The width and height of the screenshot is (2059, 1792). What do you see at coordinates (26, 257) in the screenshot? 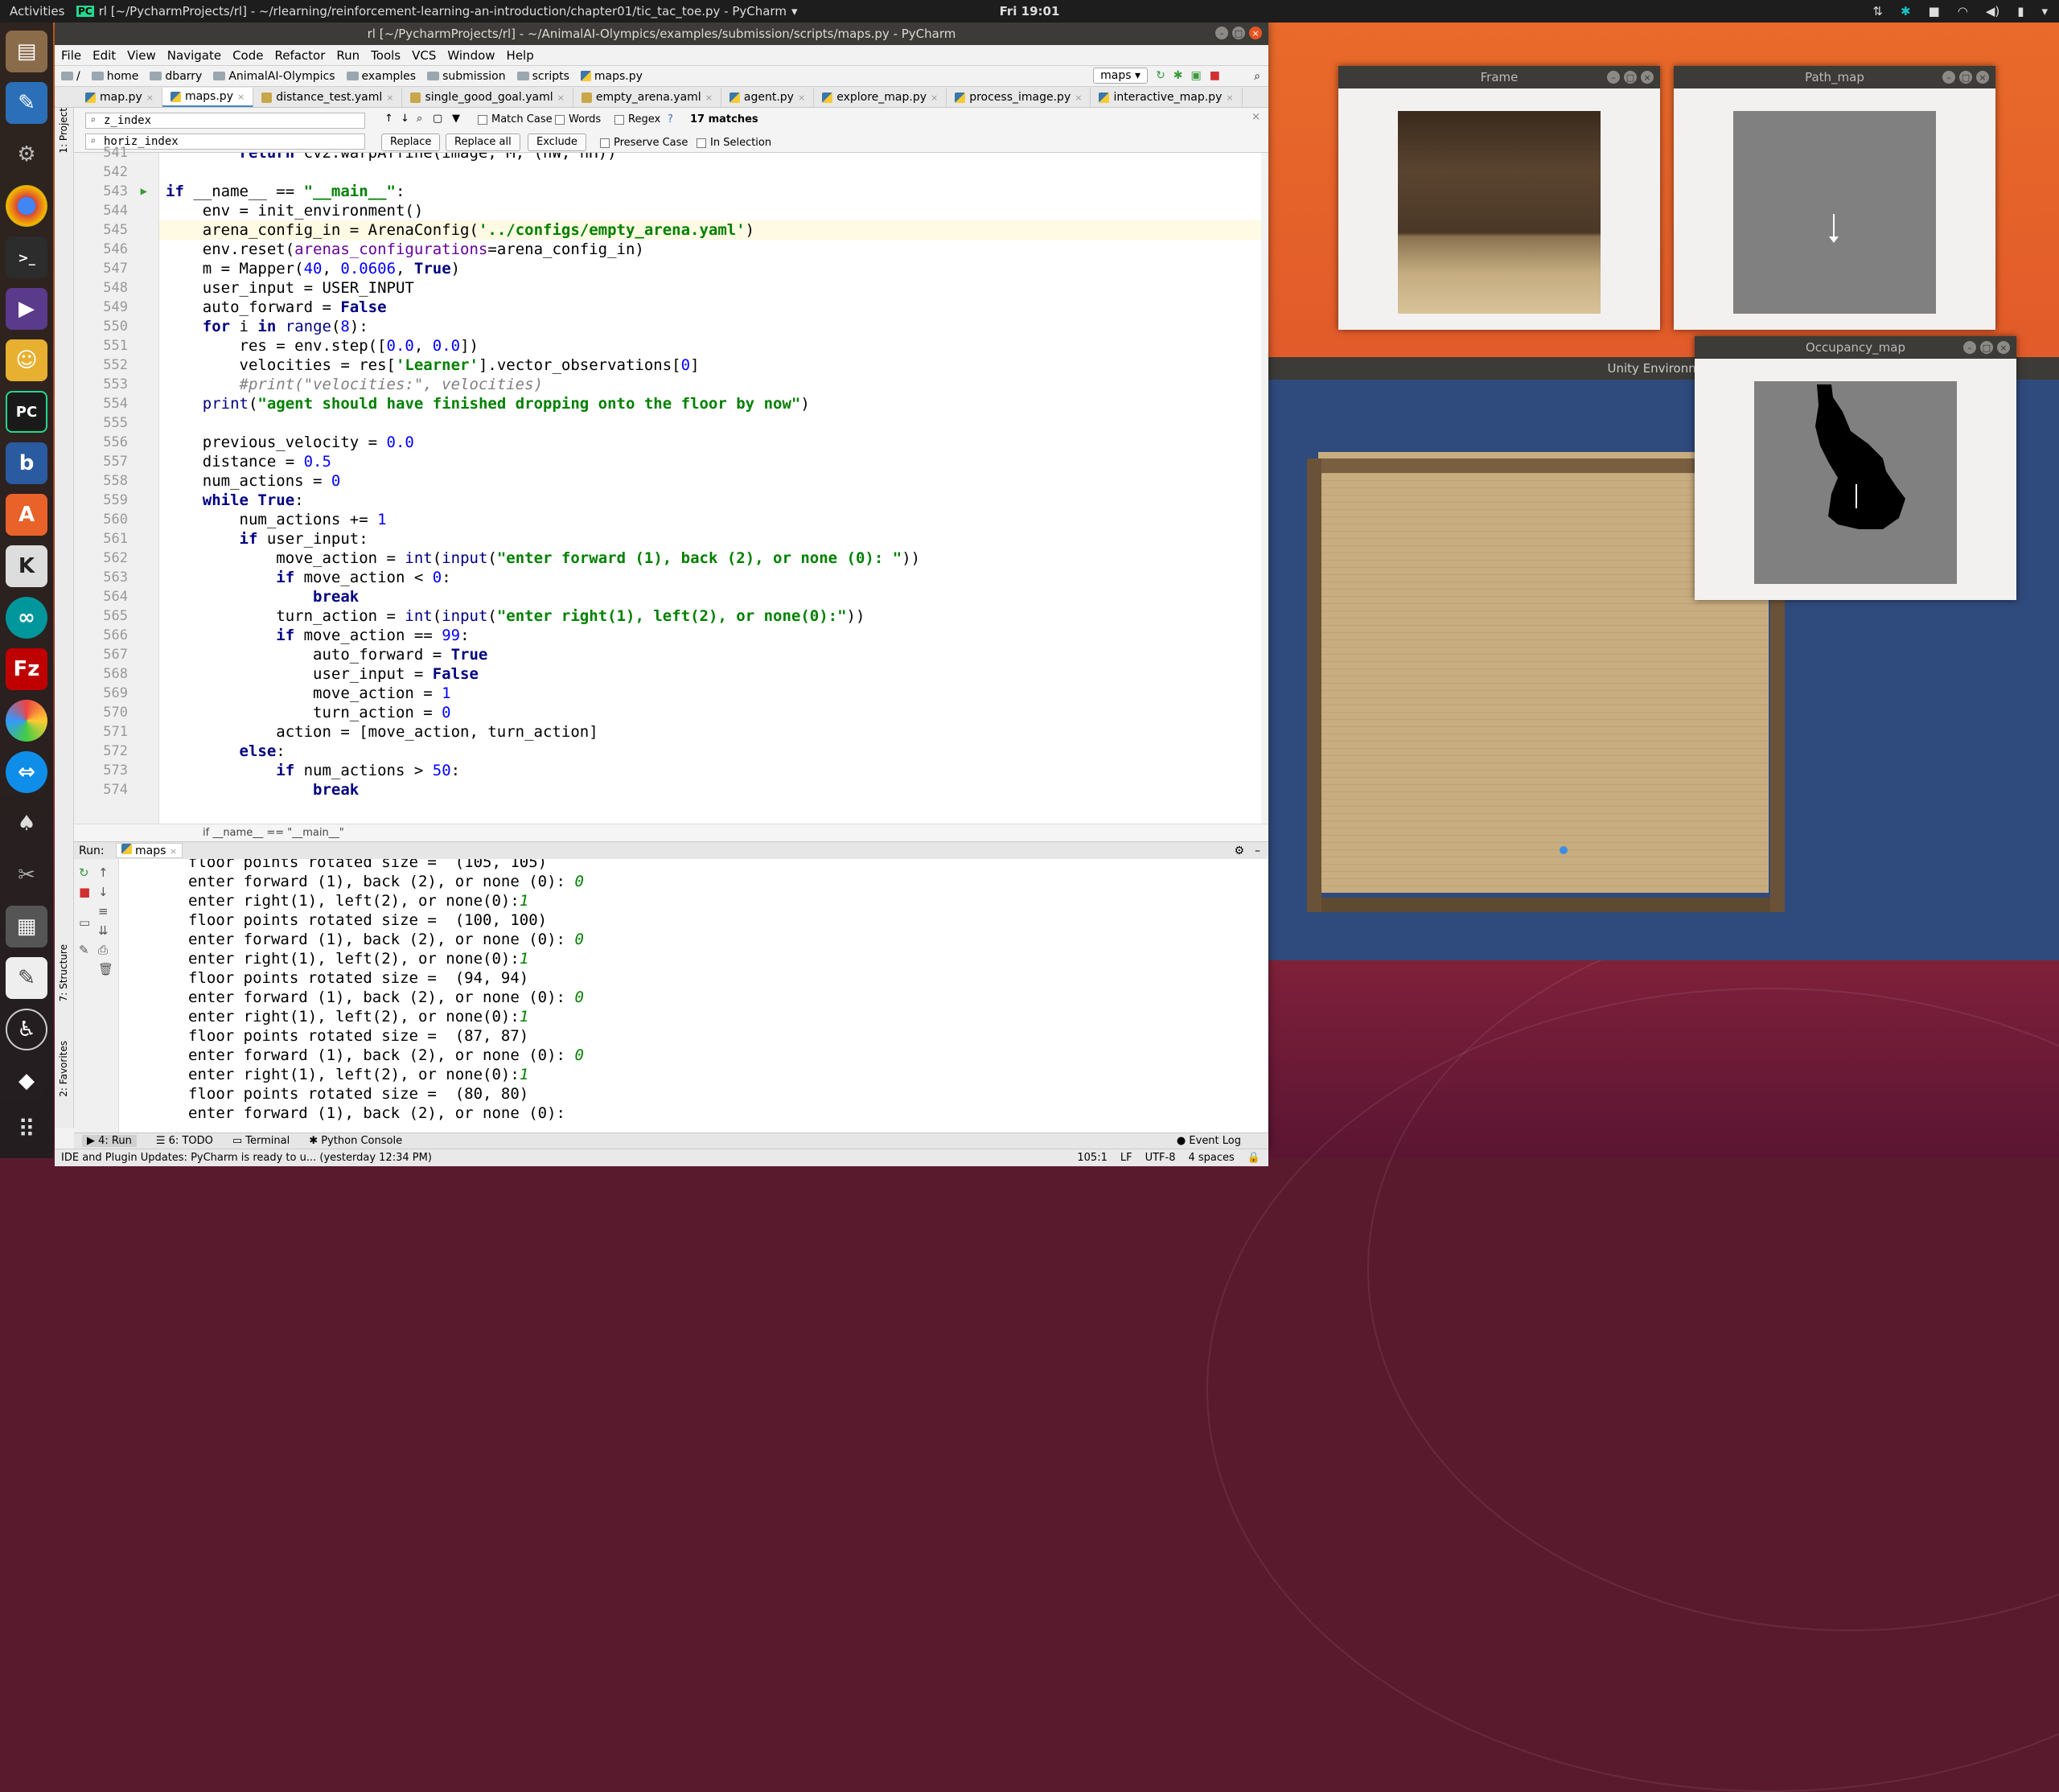
I see `terminal-icon: >_` at bounding box center [26, 257].